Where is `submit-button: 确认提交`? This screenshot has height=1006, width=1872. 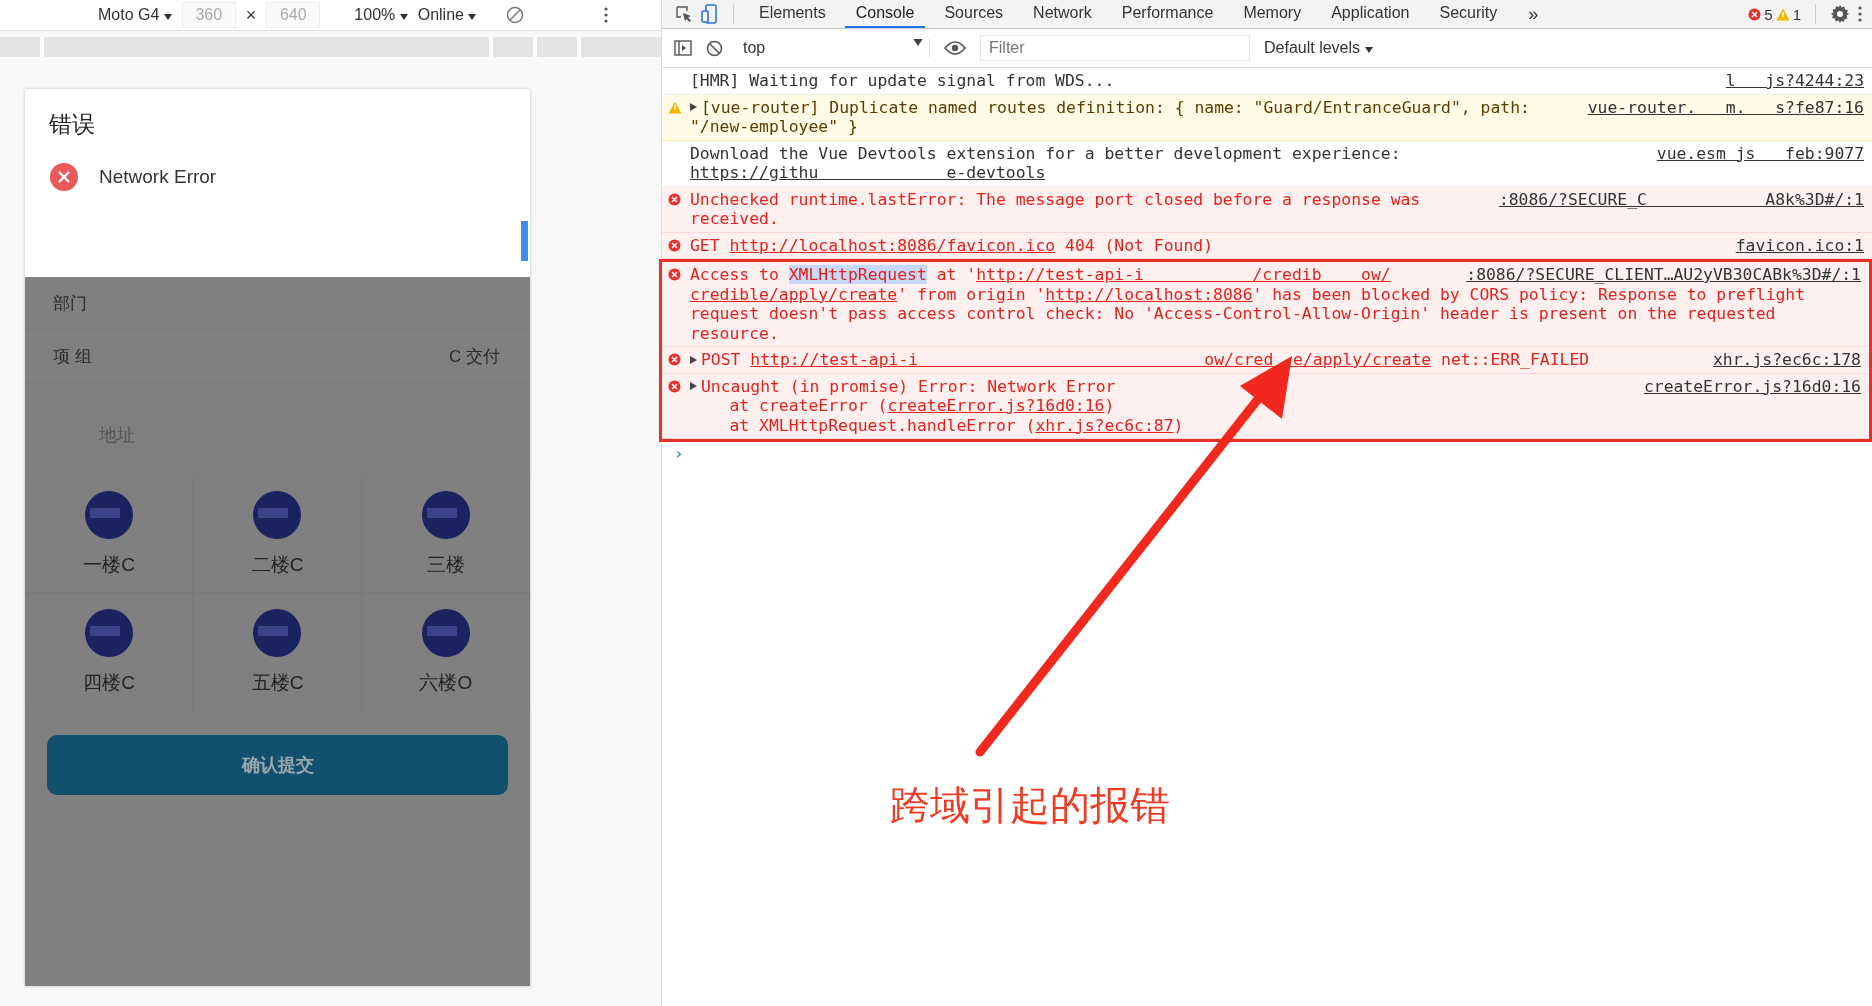 submit-button: 确认提交 is located at coordinates (277, 765).